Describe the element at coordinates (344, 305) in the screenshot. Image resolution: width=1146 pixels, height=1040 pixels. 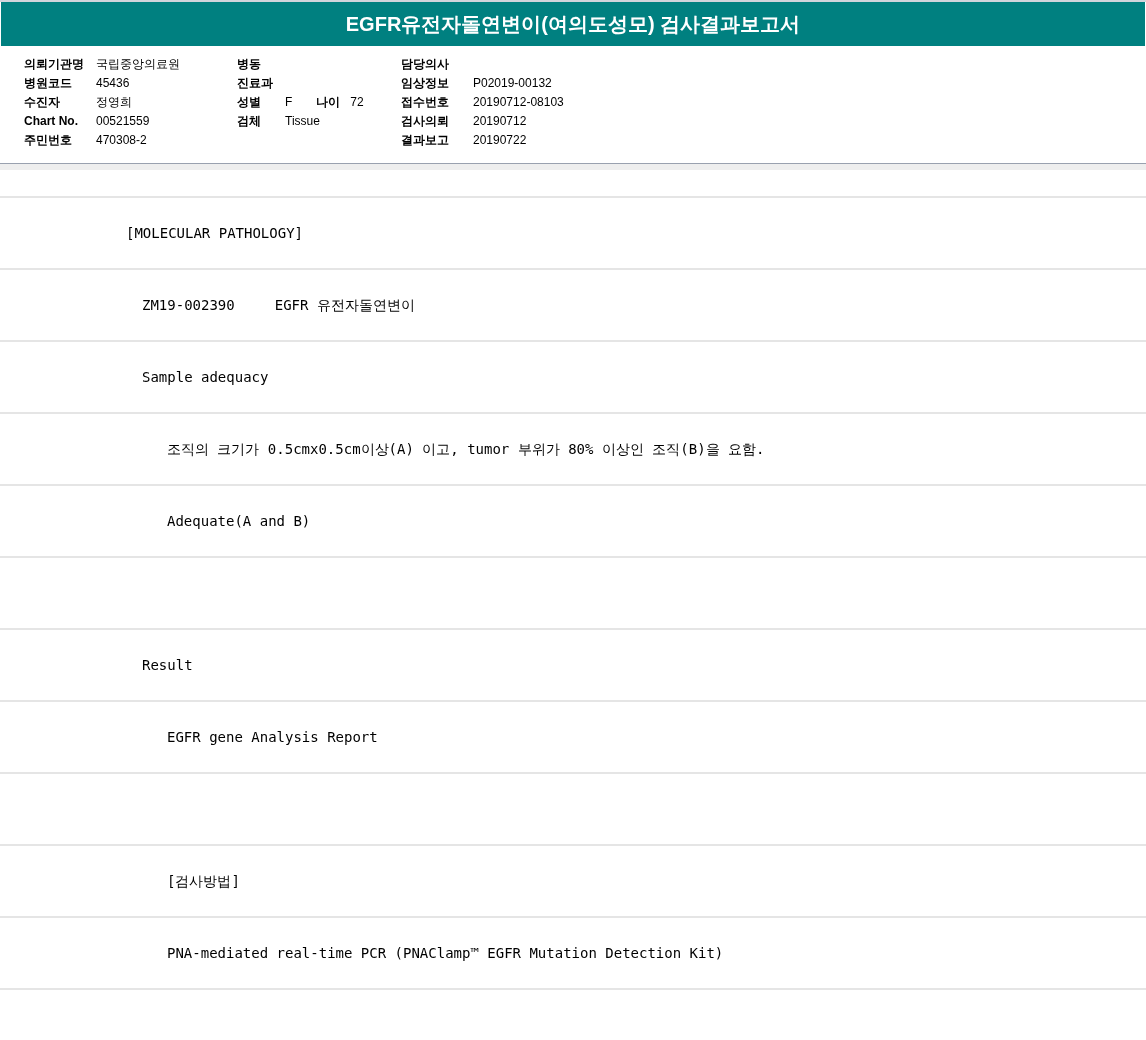
I see `report-line-text: EGFR 유전자돌연변이` at that location.